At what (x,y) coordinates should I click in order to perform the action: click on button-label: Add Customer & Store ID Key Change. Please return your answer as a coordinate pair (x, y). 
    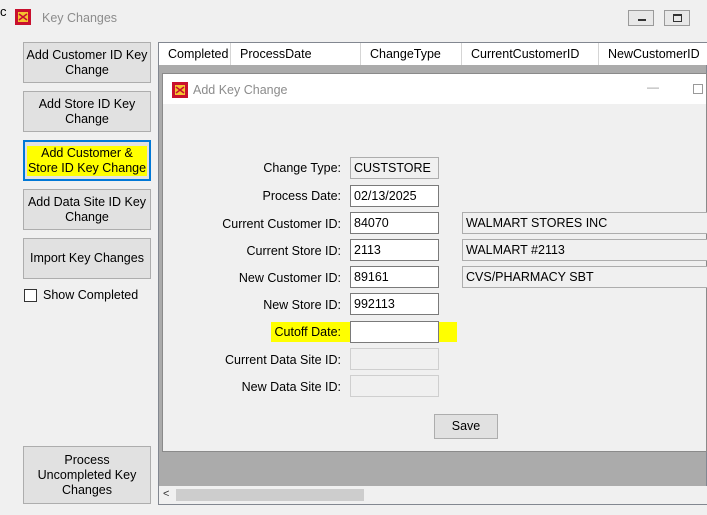
    Looking at the image, I should click on (87, 160).